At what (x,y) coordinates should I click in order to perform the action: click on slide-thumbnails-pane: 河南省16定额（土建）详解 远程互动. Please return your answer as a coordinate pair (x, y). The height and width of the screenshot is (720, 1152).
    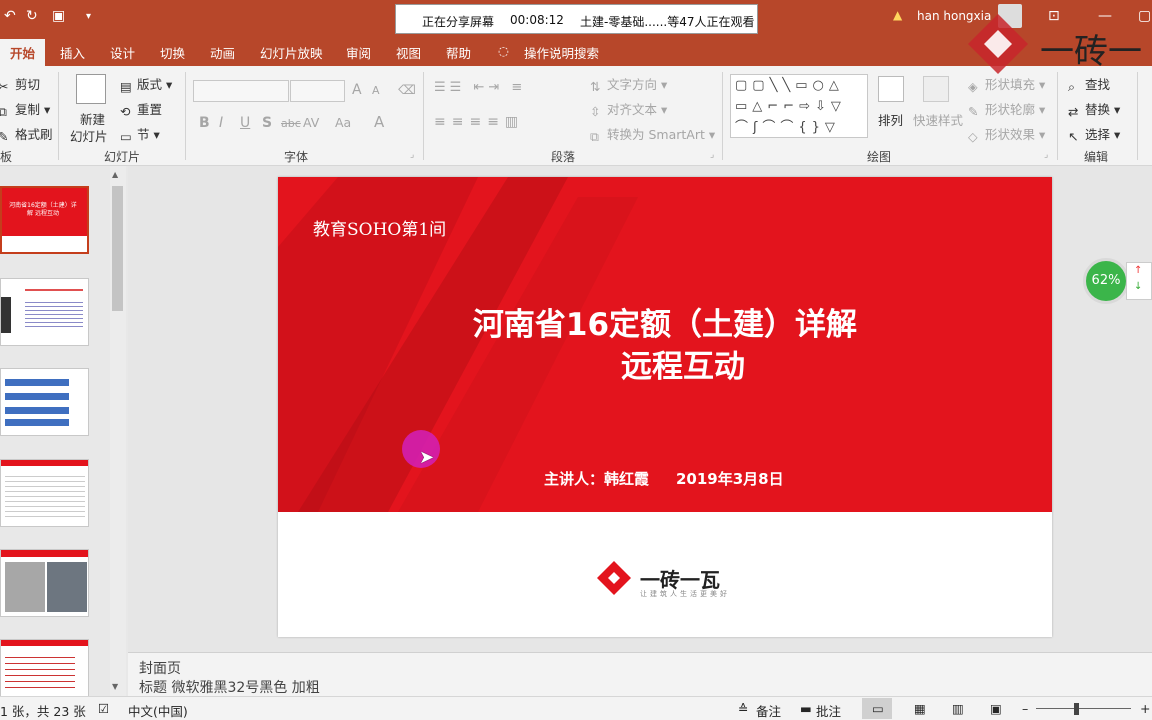
    Looking at the image, I should click on (64, 432).